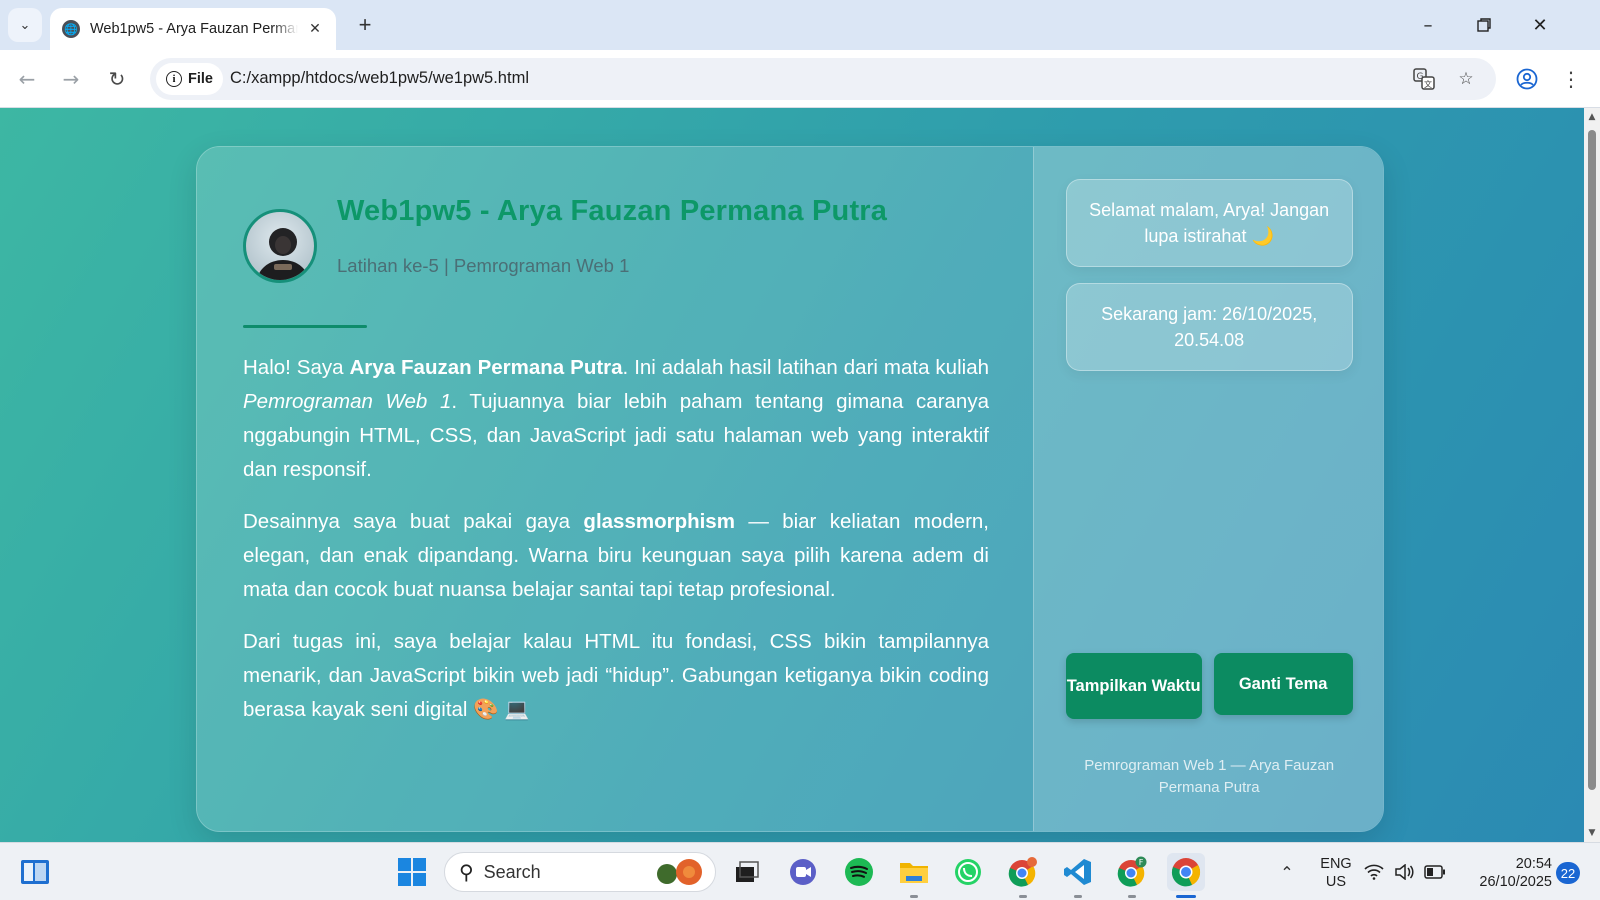  I want to click on region-label: US, so click(1336, 882).